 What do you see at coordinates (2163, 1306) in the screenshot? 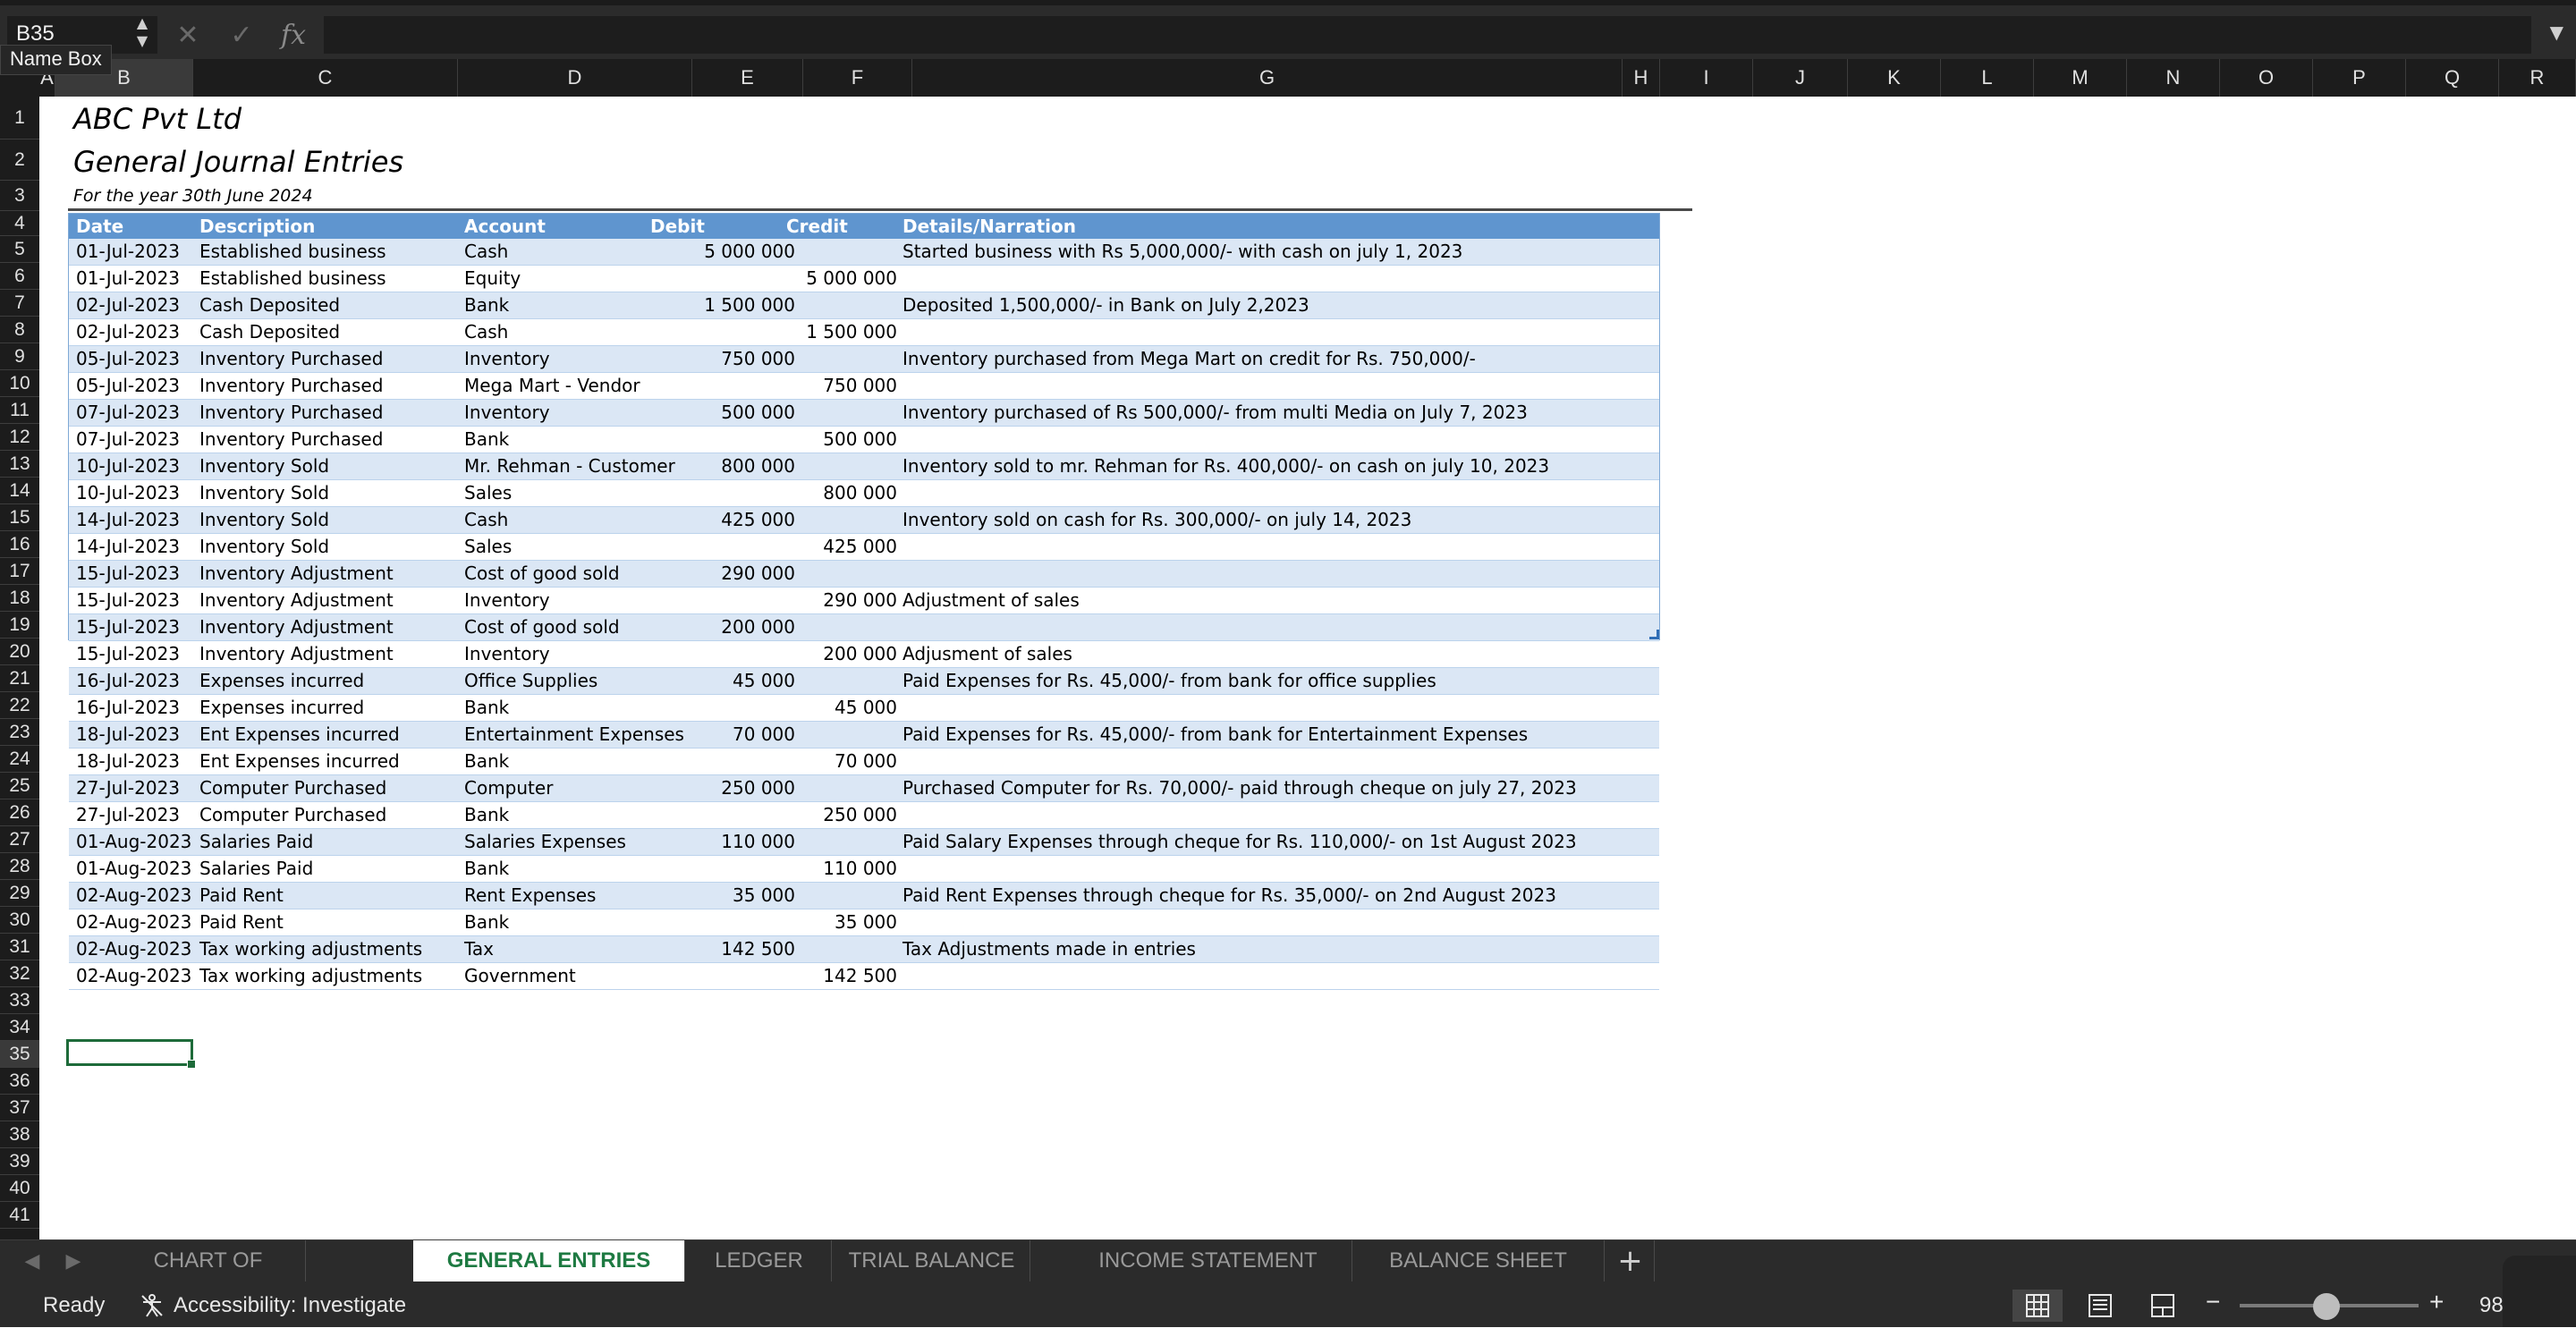
I see `page-break-view-button` at bounding box center [2163, 1306].